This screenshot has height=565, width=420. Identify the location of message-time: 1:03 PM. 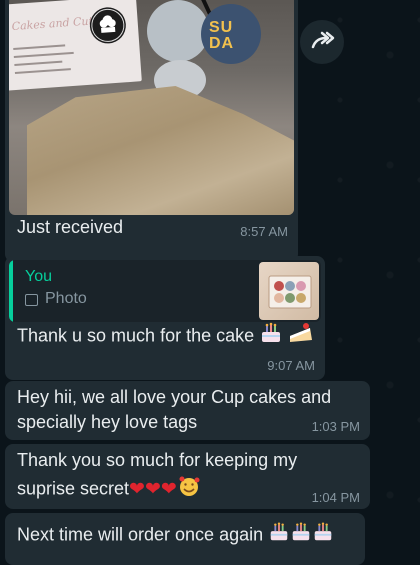
(335, 426).